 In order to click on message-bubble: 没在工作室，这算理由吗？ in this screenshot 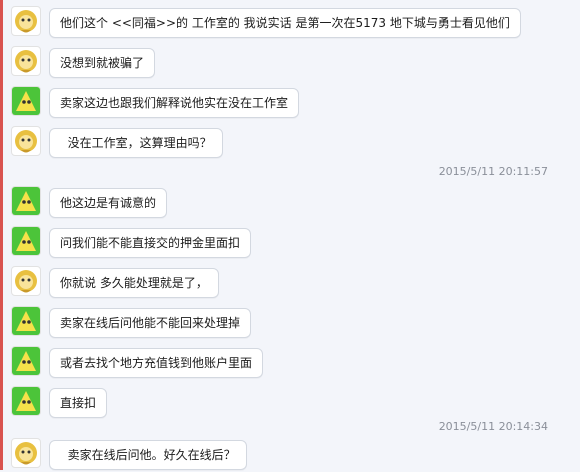, I will do `click(136, 143)`.